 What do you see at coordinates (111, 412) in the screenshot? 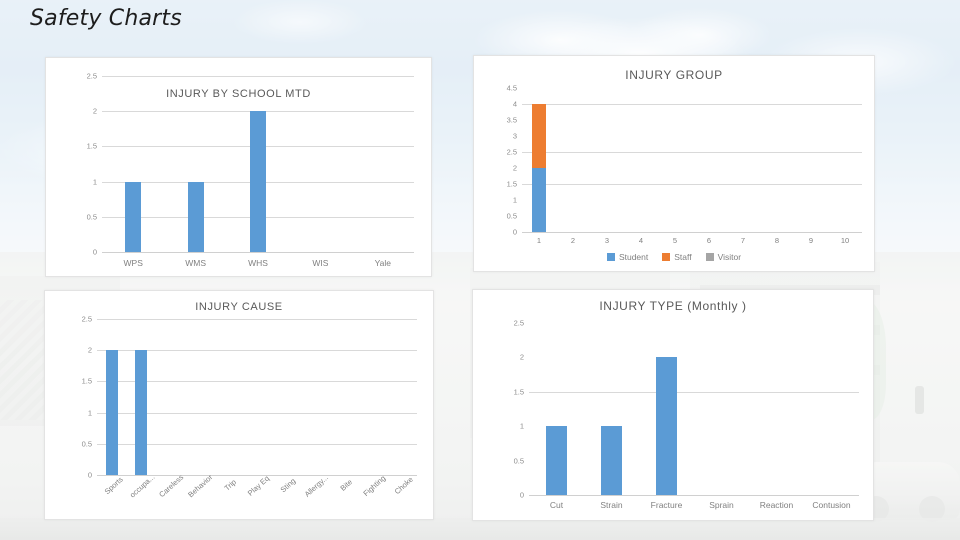
I see `bar-sports` at bounding box center [111, 412].